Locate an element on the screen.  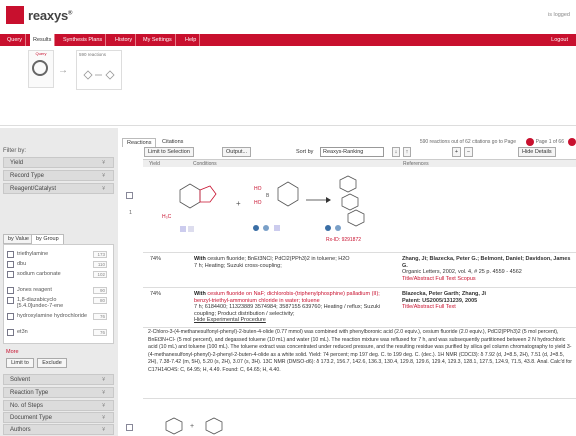
facet-reagent-catalyst: Reagent/Catalyst ¥ is located at coordinates (58, 188).